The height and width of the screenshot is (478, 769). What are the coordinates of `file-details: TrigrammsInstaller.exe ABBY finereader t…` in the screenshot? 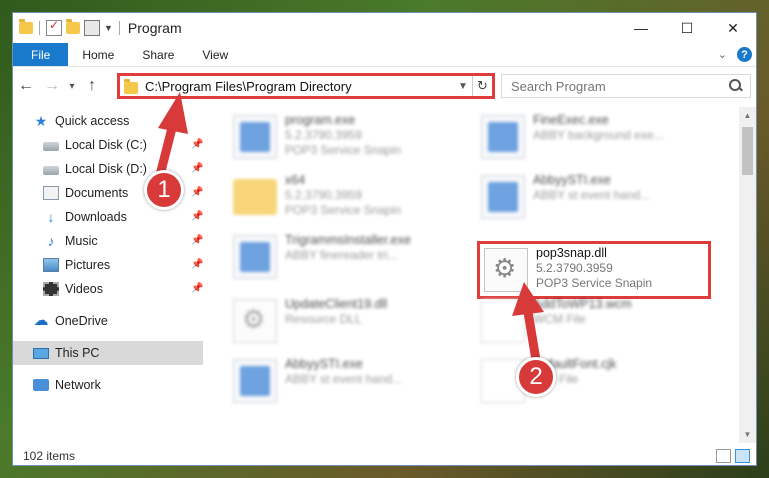 It's located at (348, 259).